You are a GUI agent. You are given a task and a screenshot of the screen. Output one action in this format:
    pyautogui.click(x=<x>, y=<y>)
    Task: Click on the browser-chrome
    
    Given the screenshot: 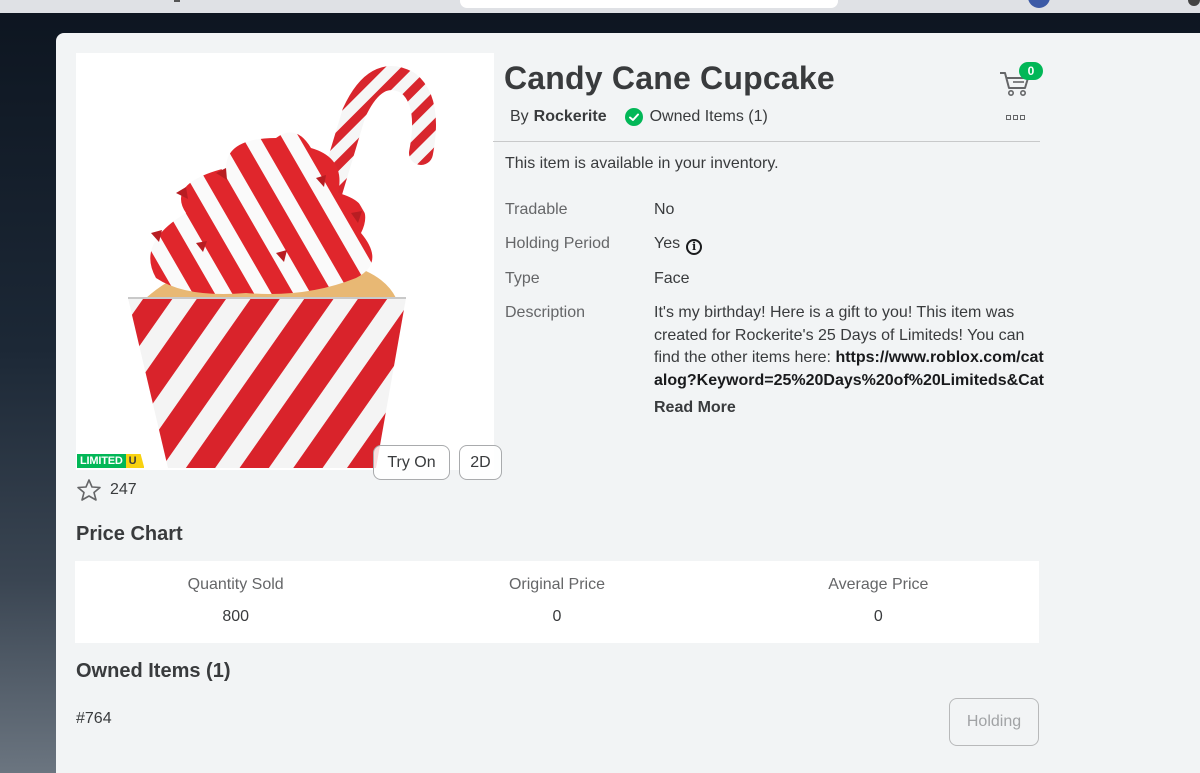 What is the action you would take?
    pyautogui.click(x=600, y=6)
    